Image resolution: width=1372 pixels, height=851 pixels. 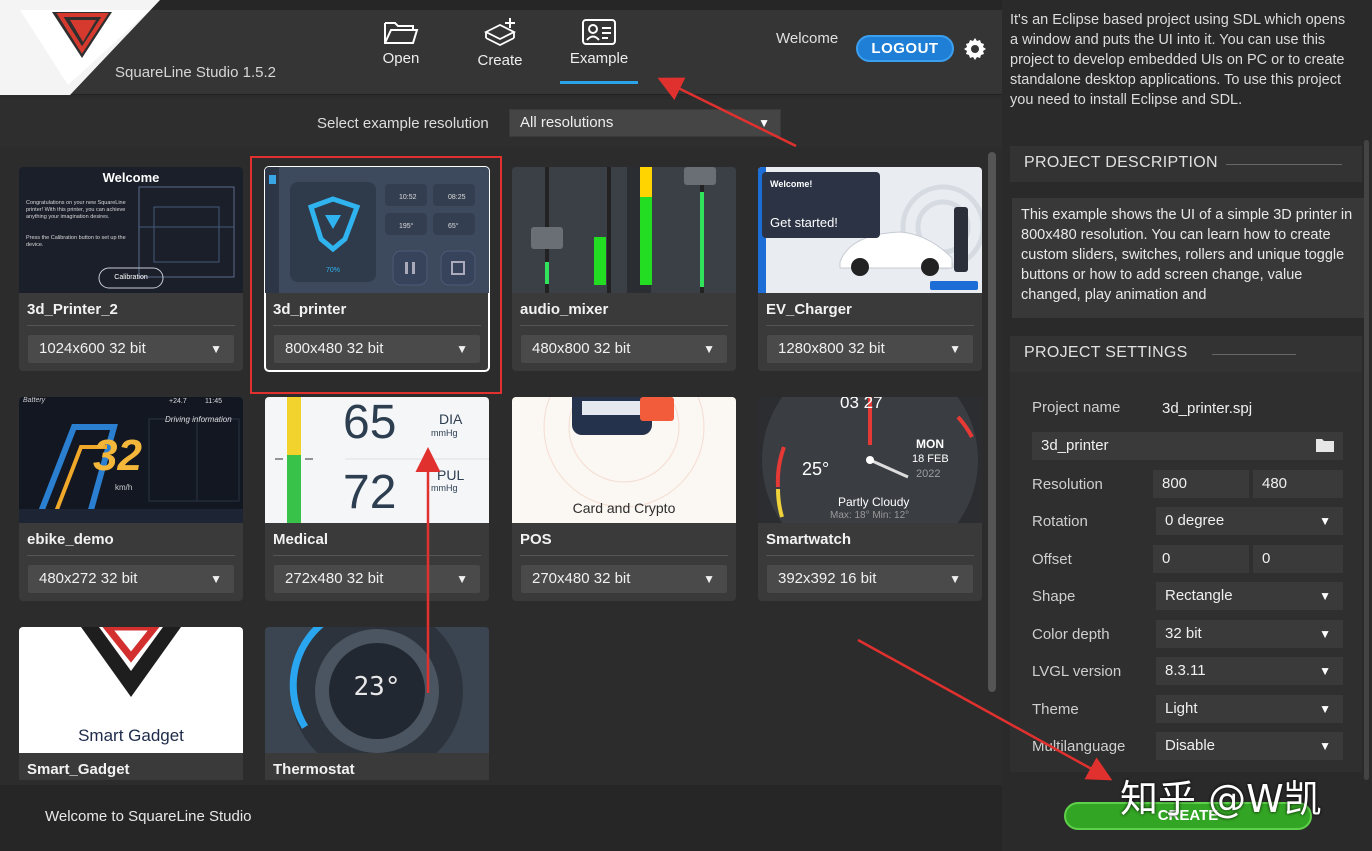 What do you see at coordinates (1075, 445) in the screenshot?
I see `project-folder-value: 3d_printer` at bounding box center [1075, 445].